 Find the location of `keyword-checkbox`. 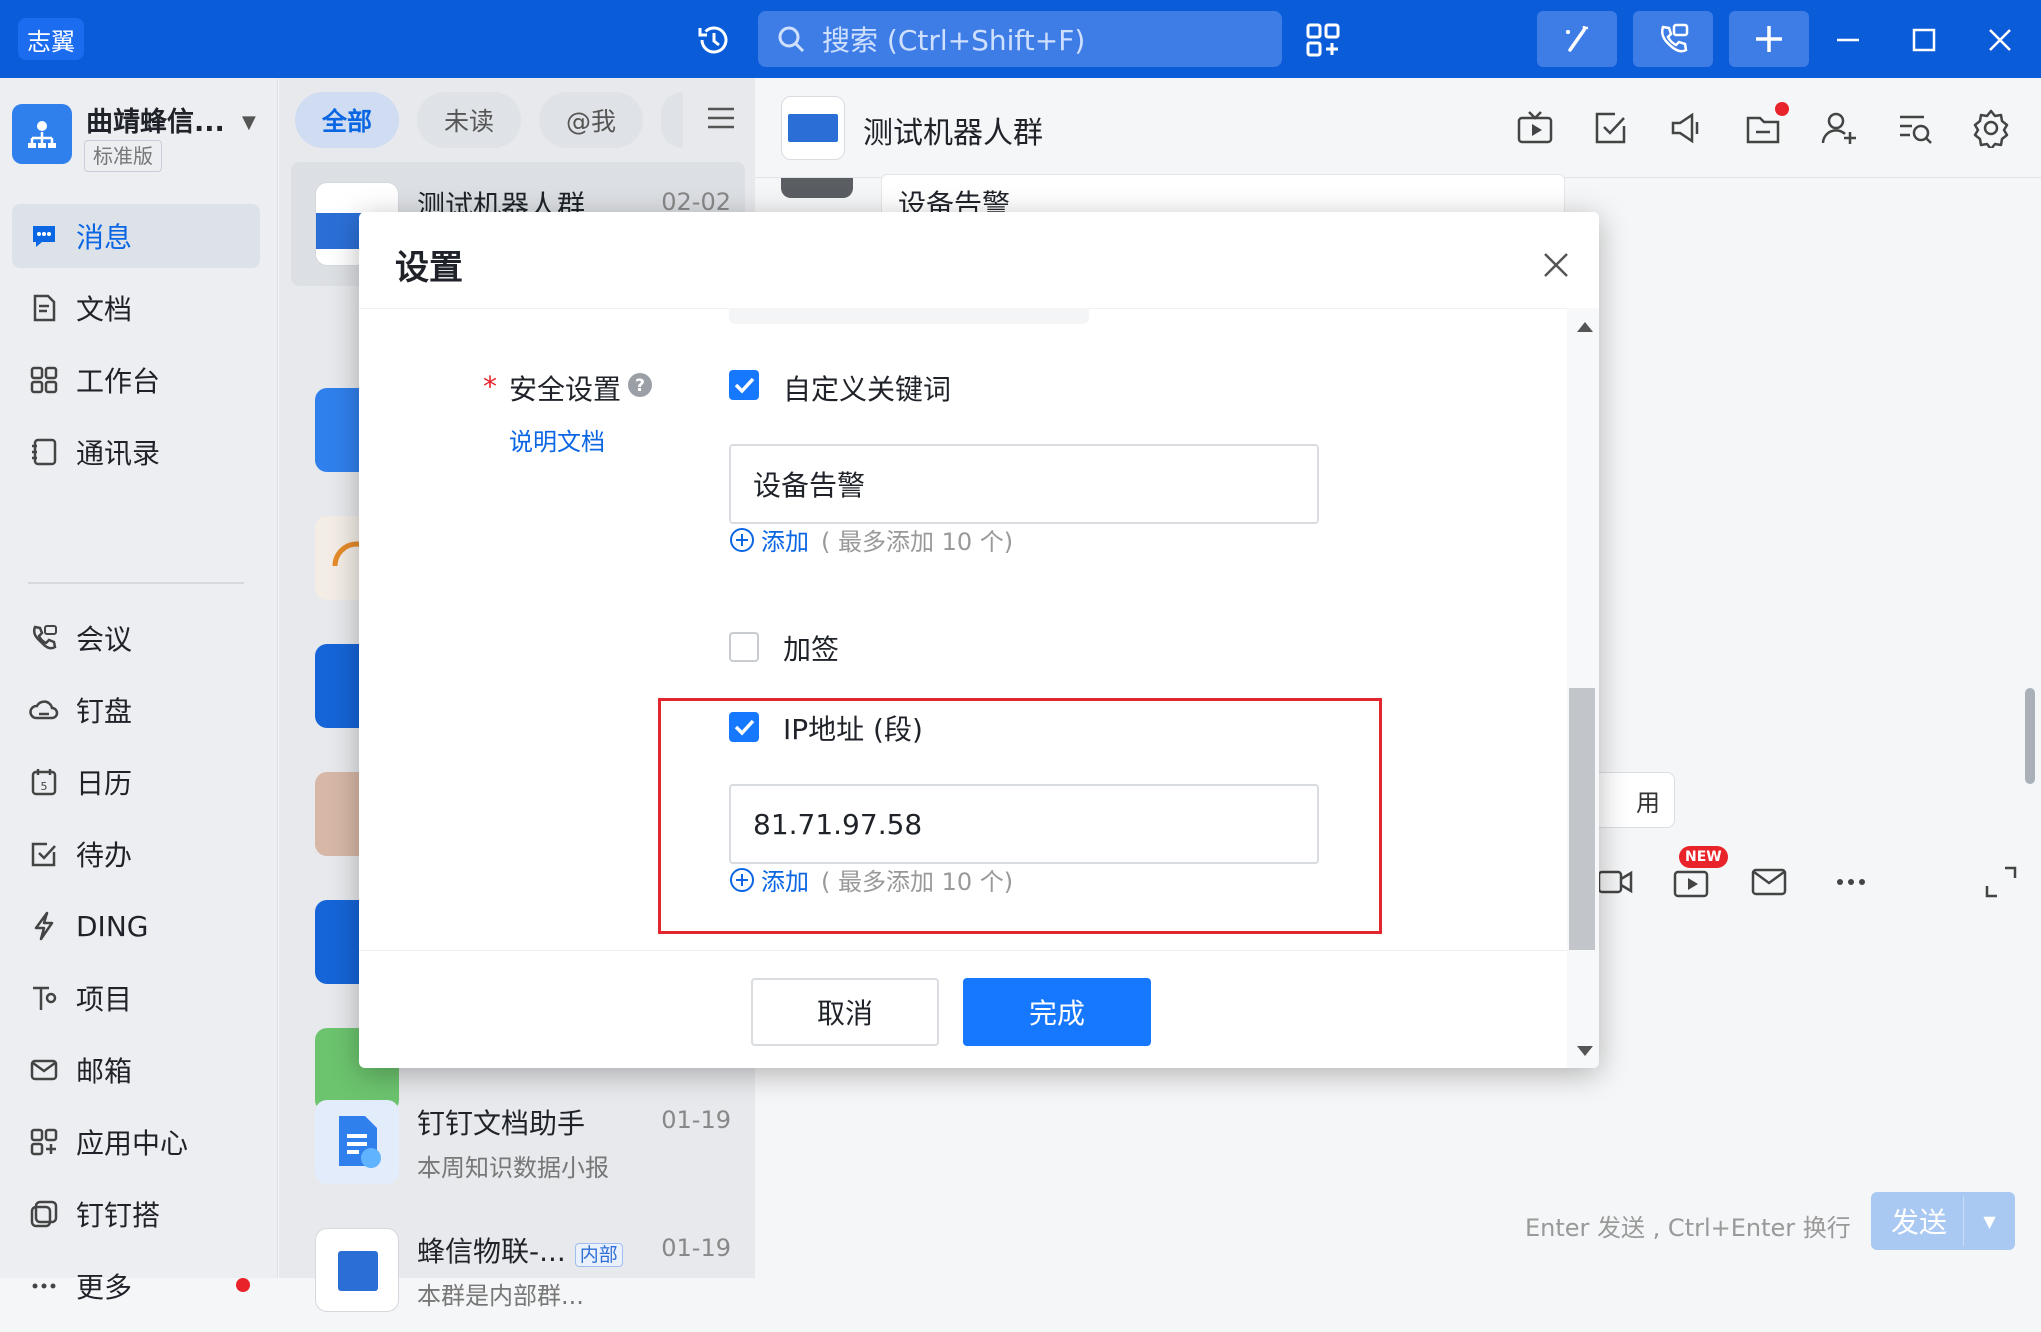

keyword-checkbox is located at coordinates (744, 385).